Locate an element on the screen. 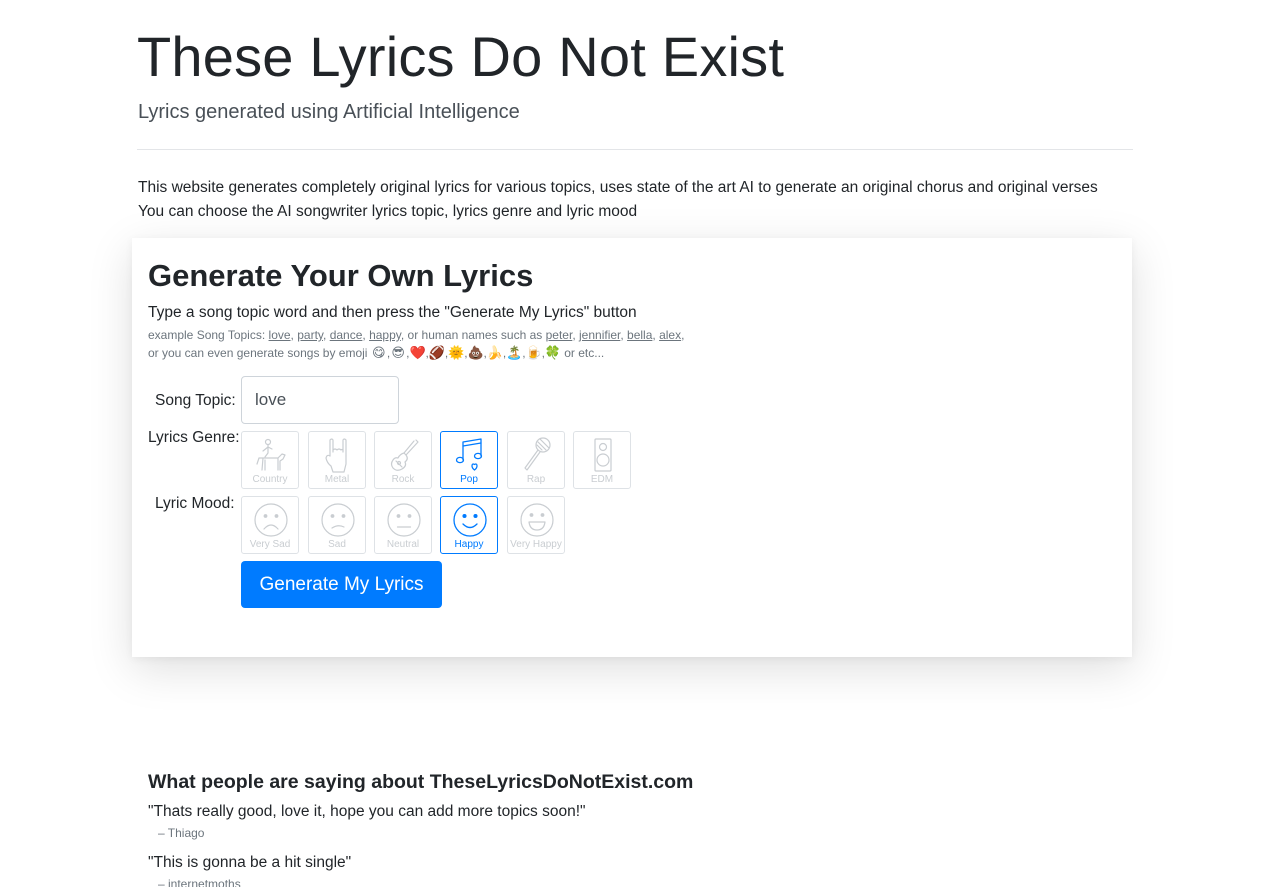 This screenshot has height=887, width=1264. rock-hand-icon is located at coordinates (336, 455).